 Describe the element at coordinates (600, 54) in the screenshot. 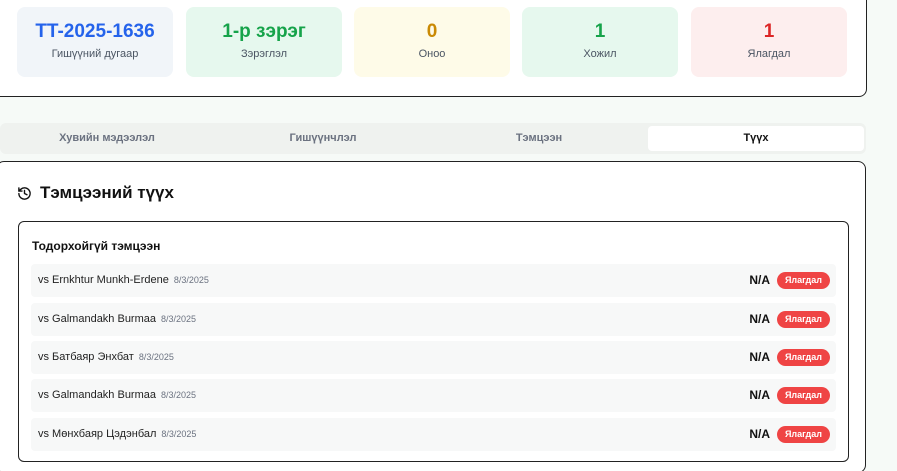

I see `wins-label: Хожил` at that location.